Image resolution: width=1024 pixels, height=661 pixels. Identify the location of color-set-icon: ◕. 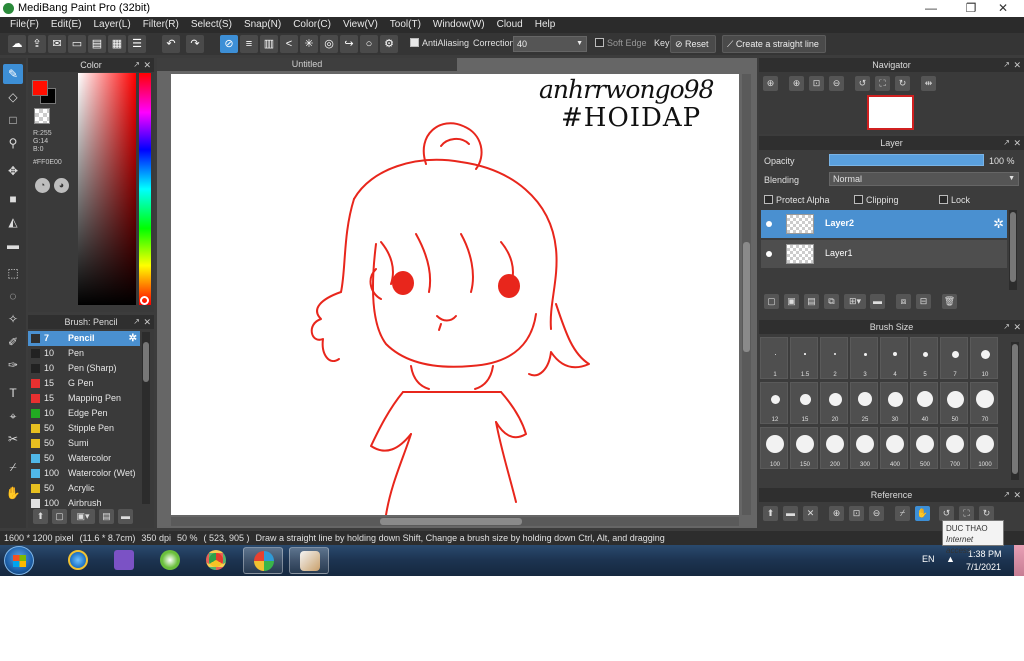
(61, 185).